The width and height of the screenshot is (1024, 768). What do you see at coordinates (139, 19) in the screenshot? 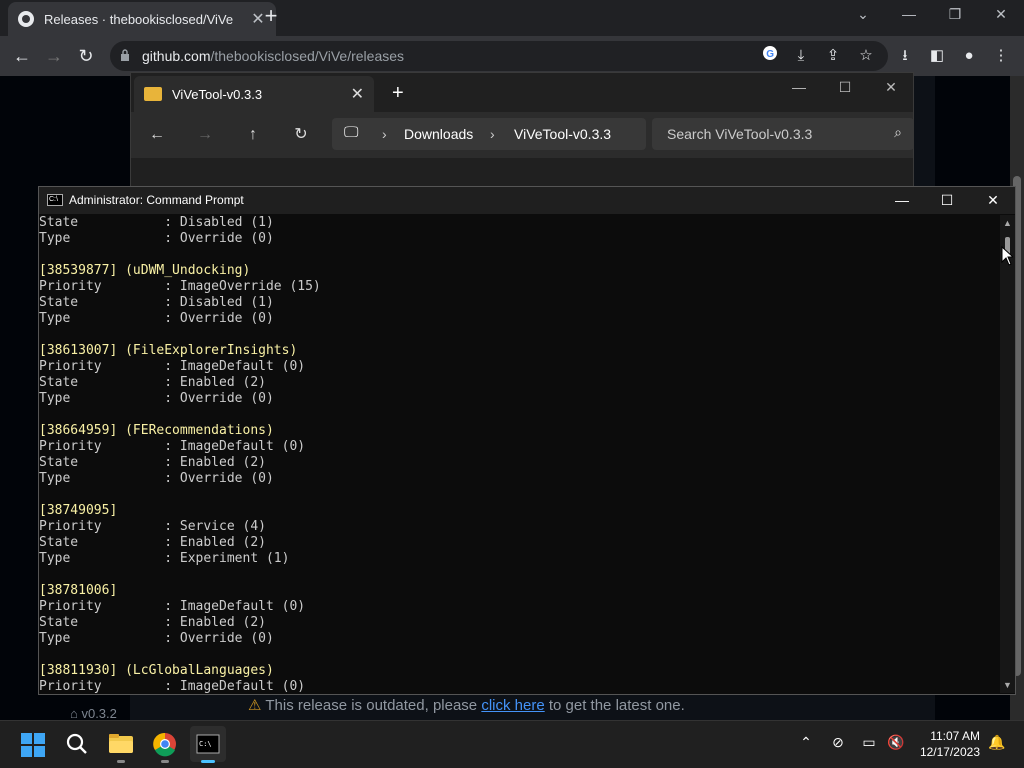
I see `browser-tab-title: Releases · thebookisclosed/ViVe` at bounding box center [139, 19].